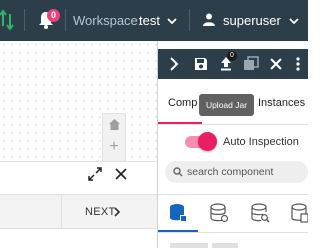 The width and height of the screenshot is (320, 248). Describe the element at coordinates (107, 20) in the screenshot. I see `workspace-label: Workspace:` at that location.